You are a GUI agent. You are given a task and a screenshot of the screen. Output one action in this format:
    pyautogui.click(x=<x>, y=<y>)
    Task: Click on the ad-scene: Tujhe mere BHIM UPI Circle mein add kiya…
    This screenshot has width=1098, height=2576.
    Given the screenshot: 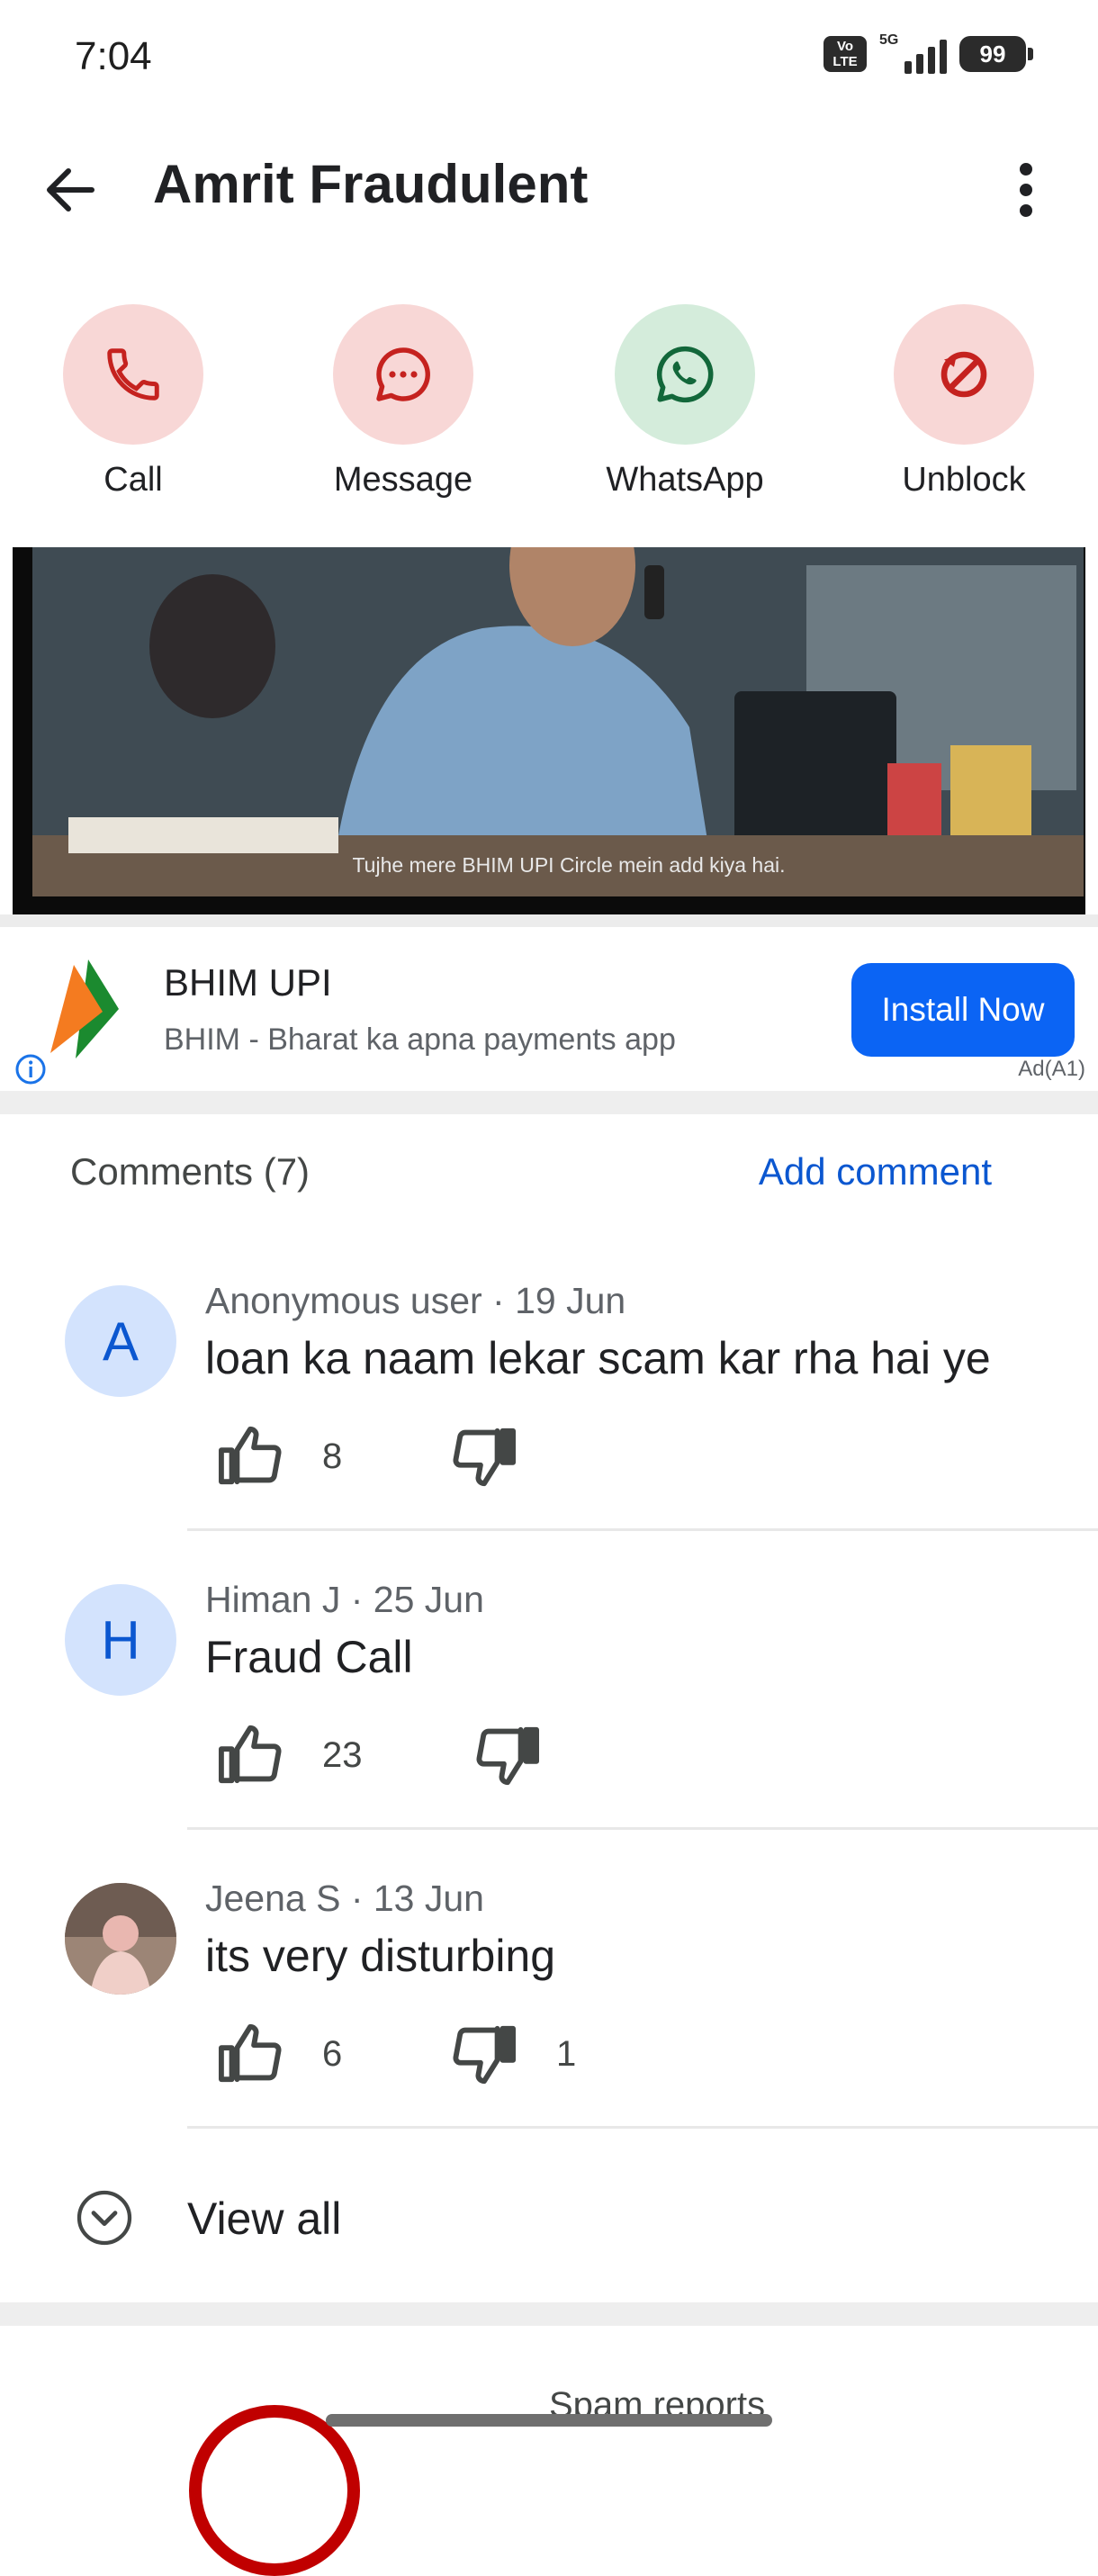 What is the action you would take?
    pyautogui.click(x=558, y=721)
    